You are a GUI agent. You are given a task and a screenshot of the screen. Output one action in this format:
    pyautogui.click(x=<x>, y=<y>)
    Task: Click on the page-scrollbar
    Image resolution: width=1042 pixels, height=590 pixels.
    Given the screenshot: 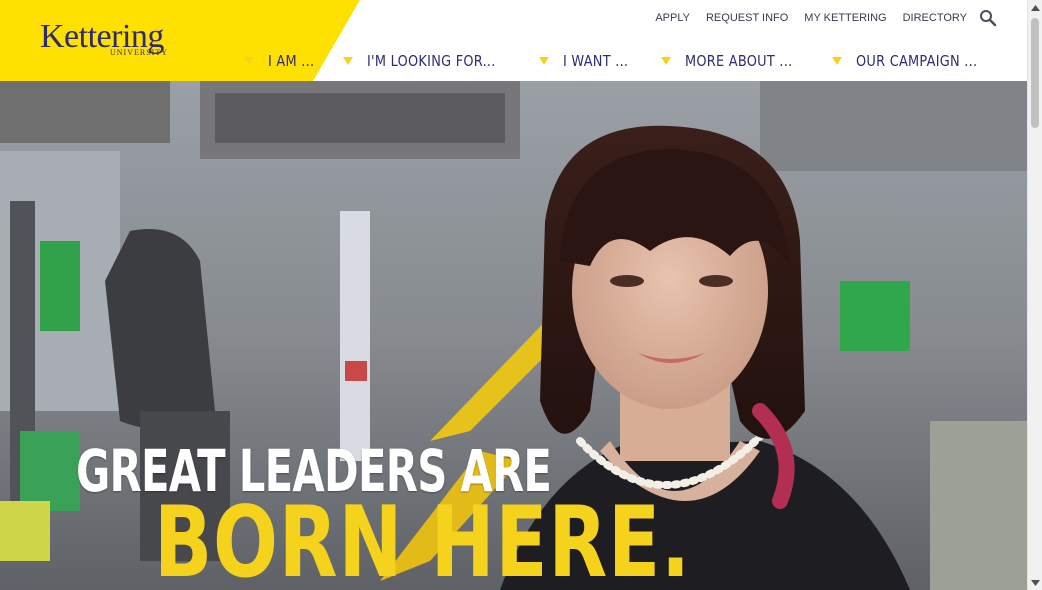 What is the action you would take?
    pyautogui.click(x=1034, y=295)
    